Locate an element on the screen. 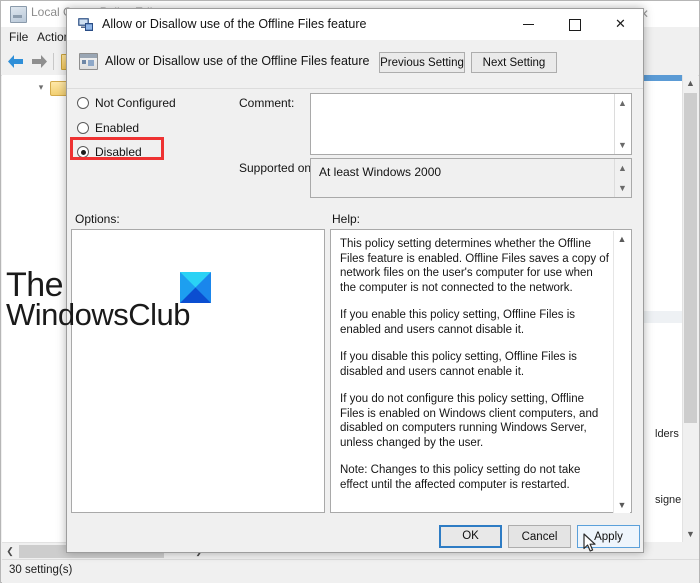 This screenshot has height=583, width=700. disabled-highlight-box is located at coordinates (117, 148).